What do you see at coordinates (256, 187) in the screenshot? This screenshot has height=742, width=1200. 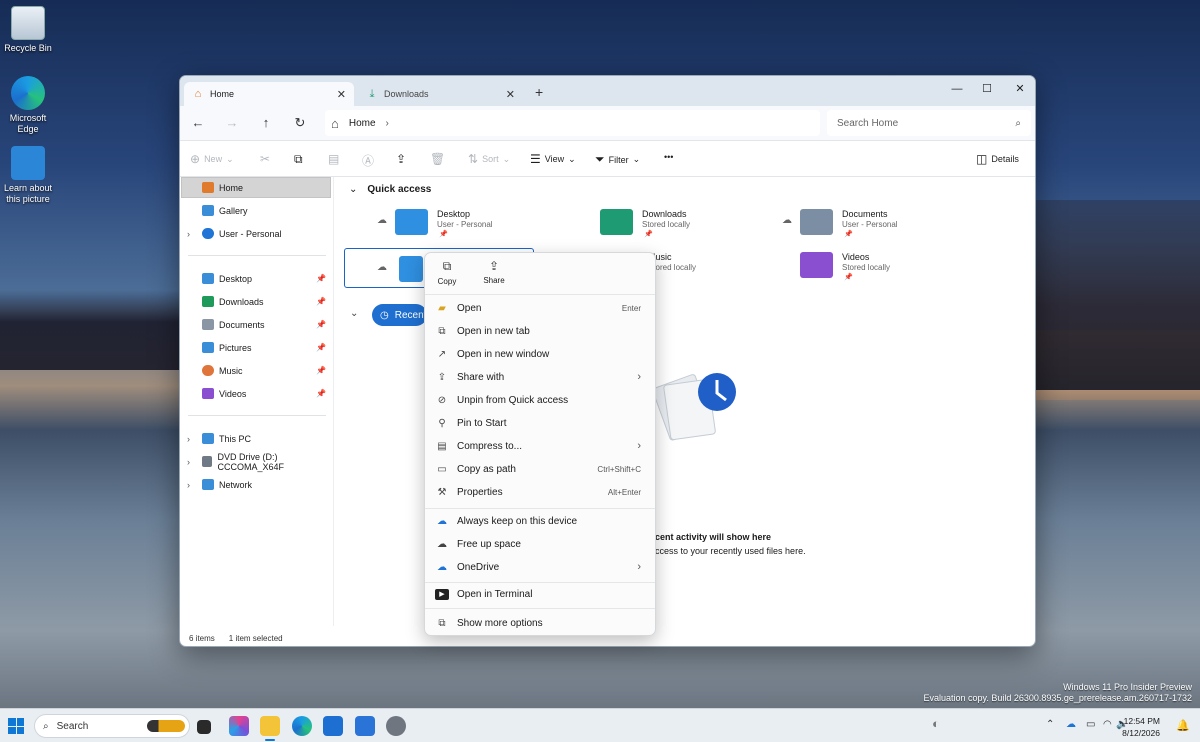 I see `sidebar-item-home: Home` at bounding box center [256, 187].